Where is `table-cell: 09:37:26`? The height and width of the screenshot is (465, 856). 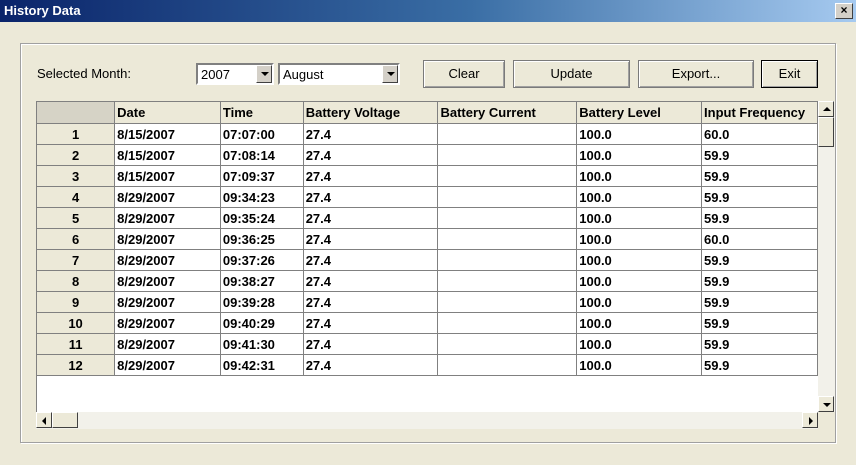
table-cell: 09:37:26 is located at coordinates (262, 260).